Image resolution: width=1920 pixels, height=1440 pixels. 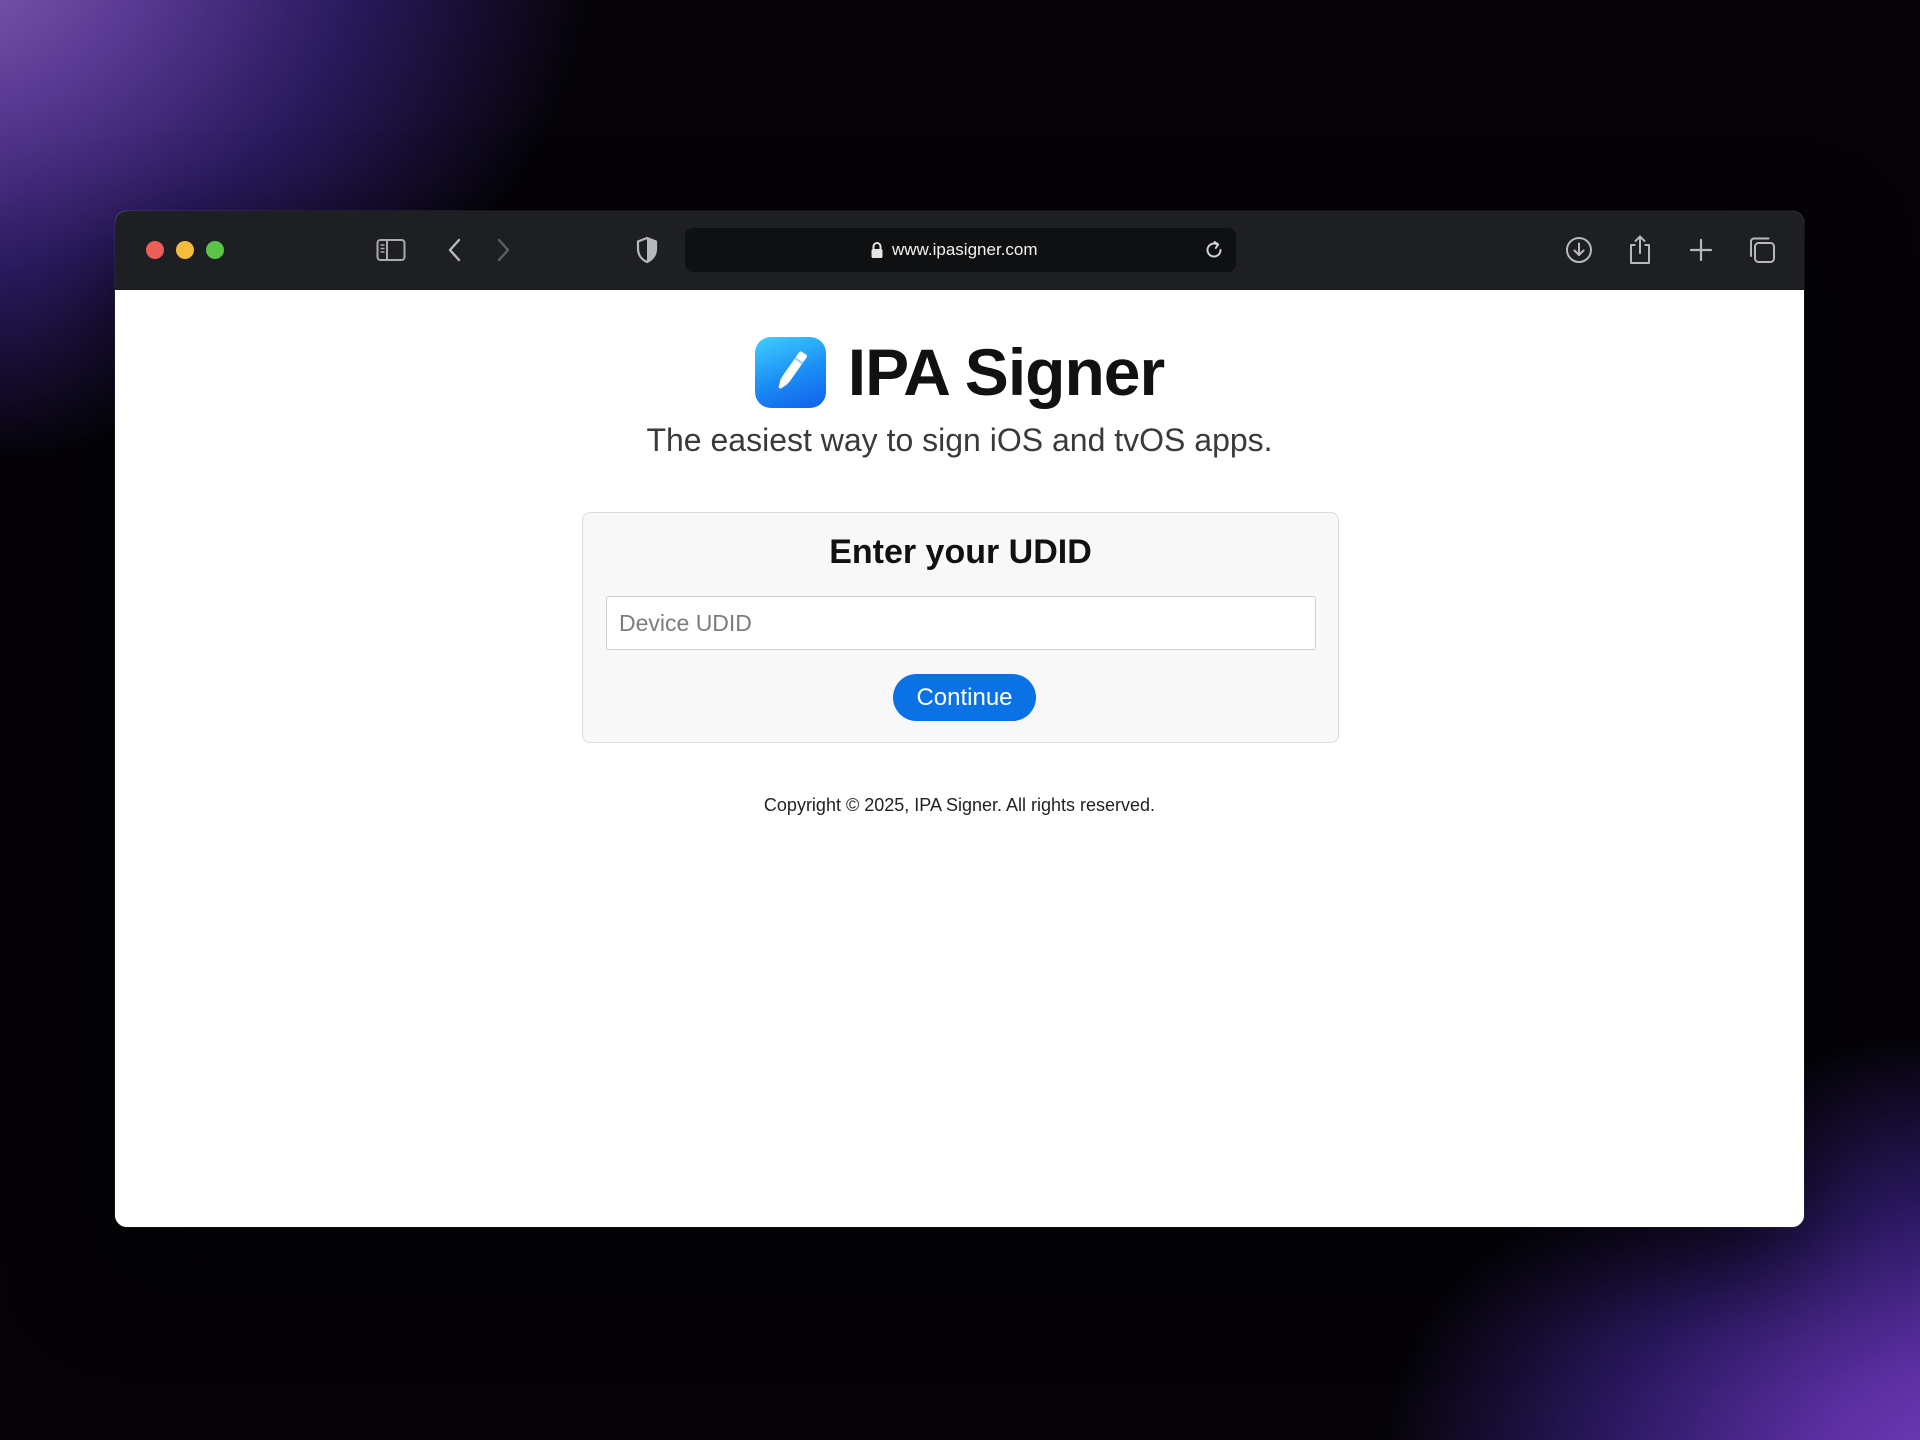 What do you see at coordinates (964, 697) in the screenshot?
I see `continue-button: Continue` at bounding box center [964, 697].